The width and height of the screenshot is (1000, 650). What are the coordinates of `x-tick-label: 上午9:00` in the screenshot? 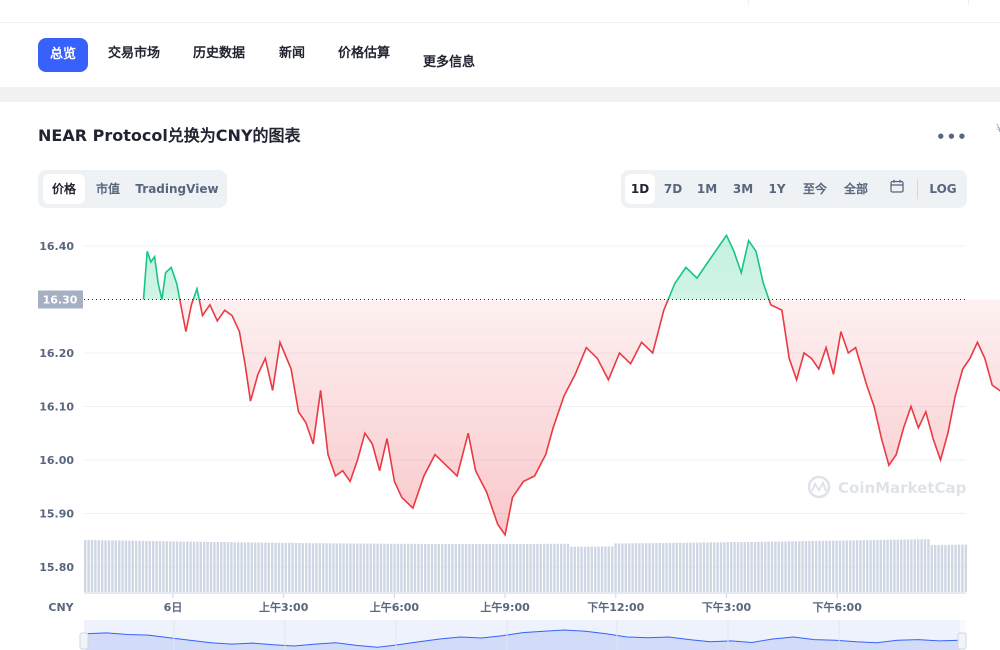 It's located at (505, 607).